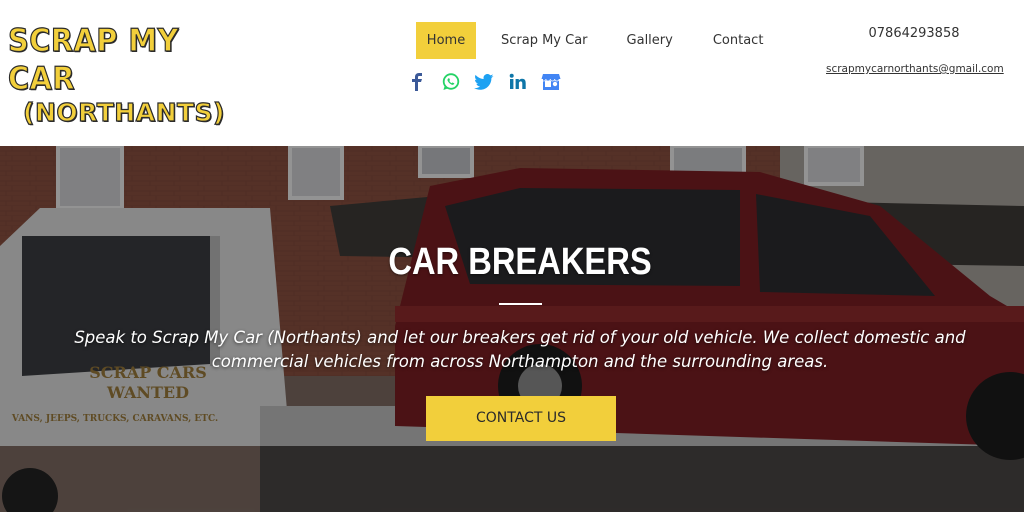 The width and height of the screenshot is (1024, 512). I want to click on social-links, so click(490, 82).